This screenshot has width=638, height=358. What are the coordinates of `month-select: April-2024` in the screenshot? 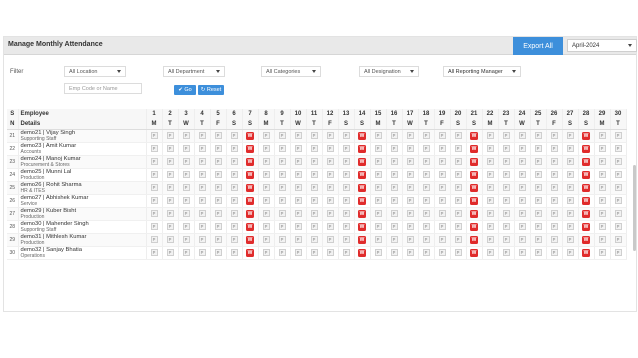 It's located at (602, 45).